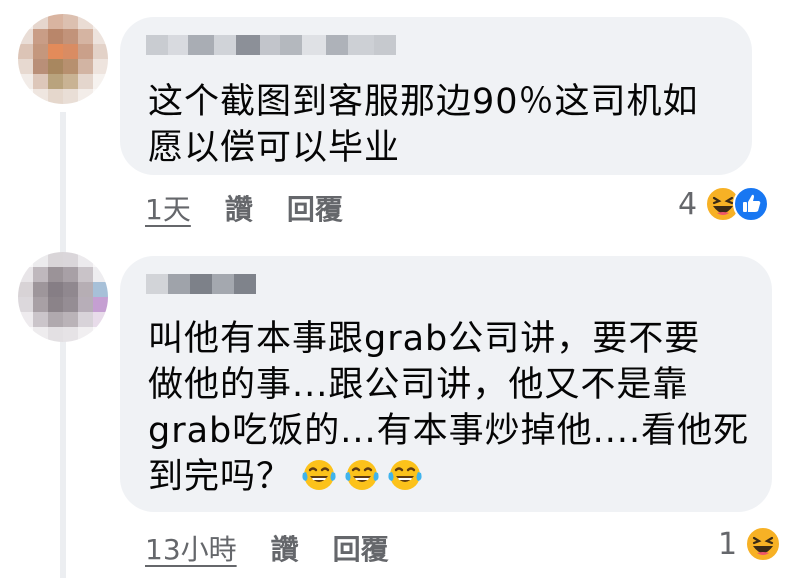  Describe the element at coordinates (688, 204) in the screenshot. I see `reaction-count: 4` at that location.